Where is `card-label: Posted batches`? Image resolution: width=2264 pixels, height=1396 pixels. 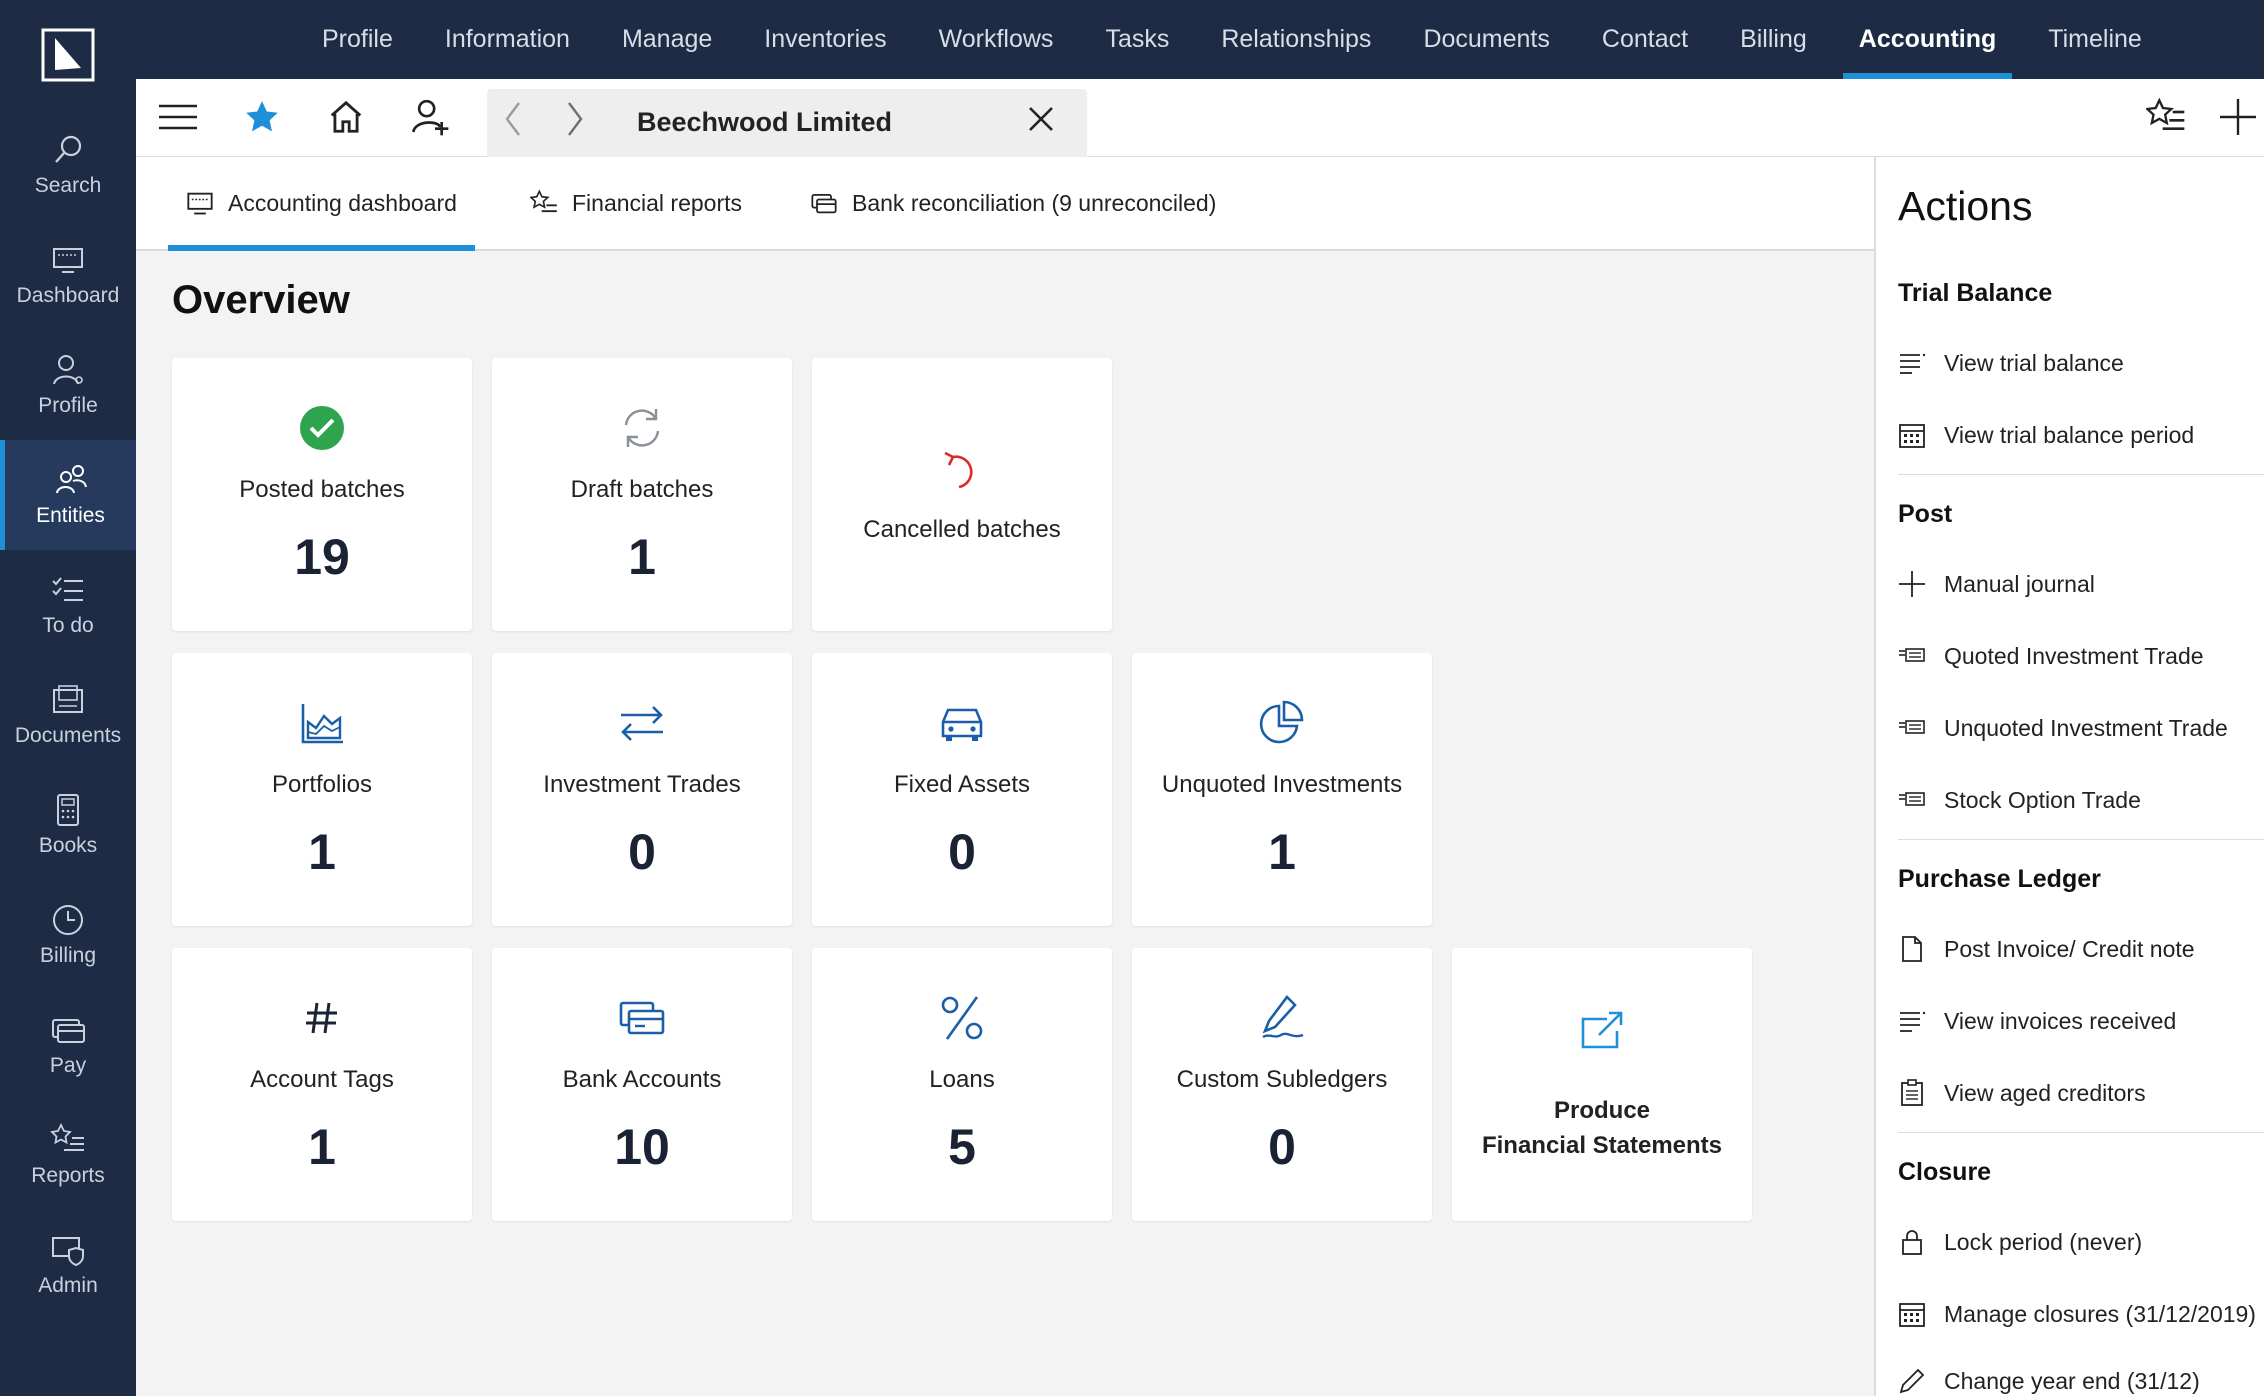
card-label: Posted batches is located at coordinates (322, 489).